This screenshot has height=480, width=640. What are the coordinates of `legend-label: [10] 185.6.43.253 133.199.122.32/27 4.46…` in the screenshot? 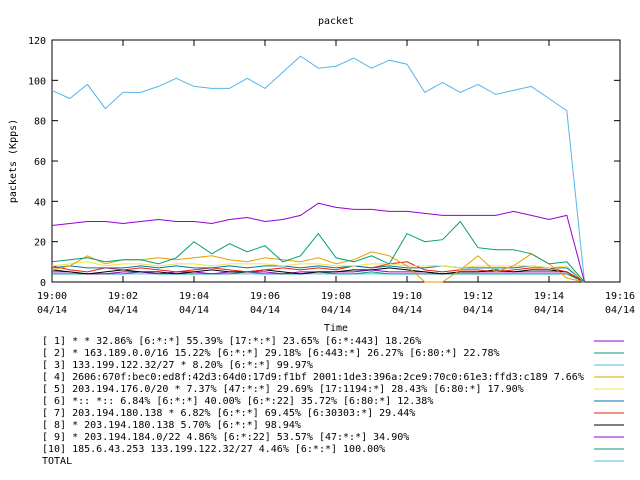 It's located at (213, 449).